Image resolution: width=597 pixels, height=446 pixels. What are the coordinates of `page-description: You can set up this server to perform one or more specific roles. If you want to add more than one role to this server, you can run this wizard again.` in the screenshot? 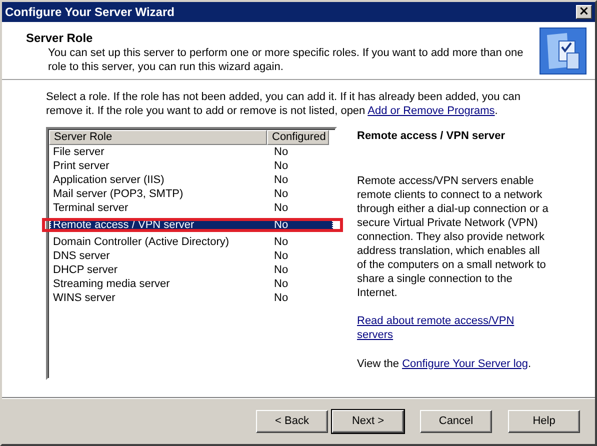 It's located at (286, 60).